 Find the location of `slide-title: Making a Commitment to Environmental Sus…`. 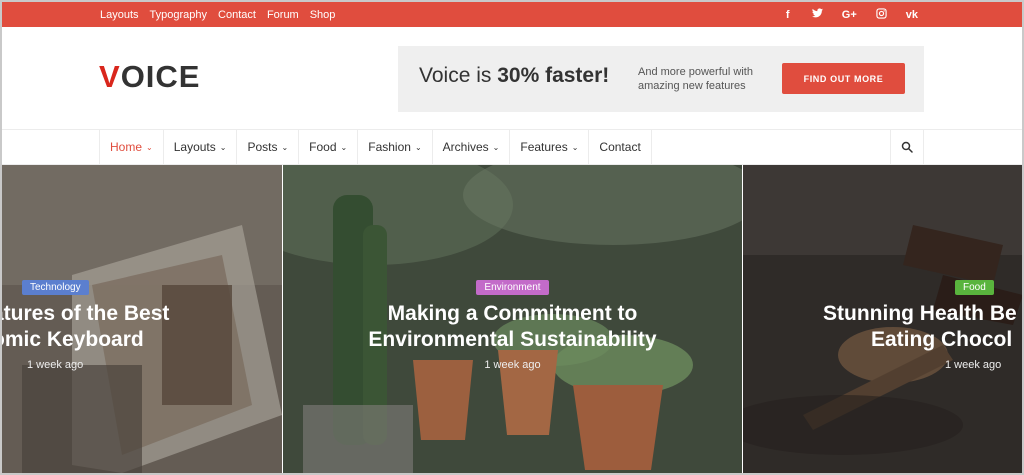

slide-title: Making a Commitment to Environmental Sus… is located at coordinates (512, 327).